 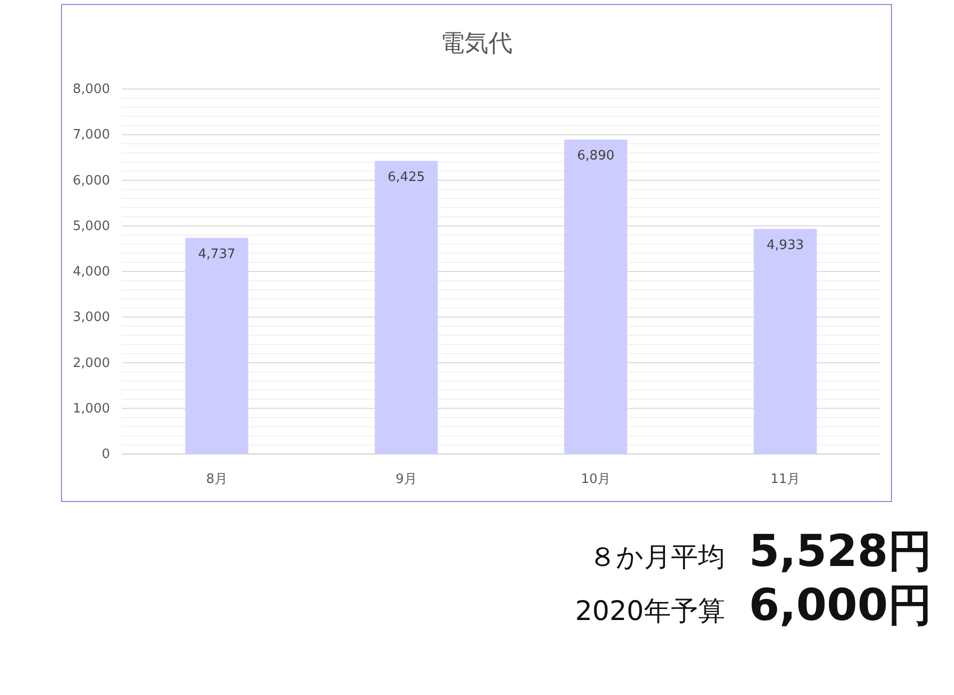 What do you see at coordinates (840, 552) in the screenshot?
I see `summary-value: 5,528円` at bounding box center [840, 552].